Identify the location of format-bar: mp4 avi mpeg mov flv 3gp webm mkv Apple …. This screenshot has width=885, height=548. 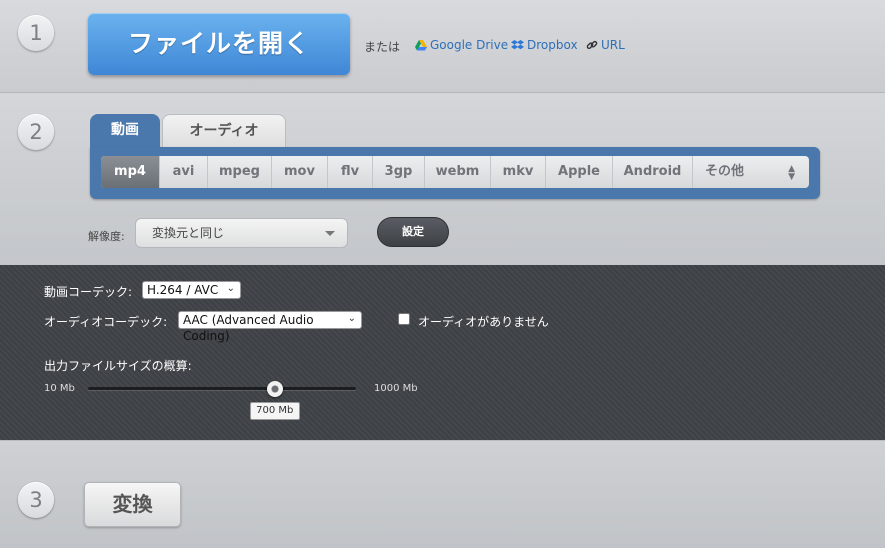
(455, 173).